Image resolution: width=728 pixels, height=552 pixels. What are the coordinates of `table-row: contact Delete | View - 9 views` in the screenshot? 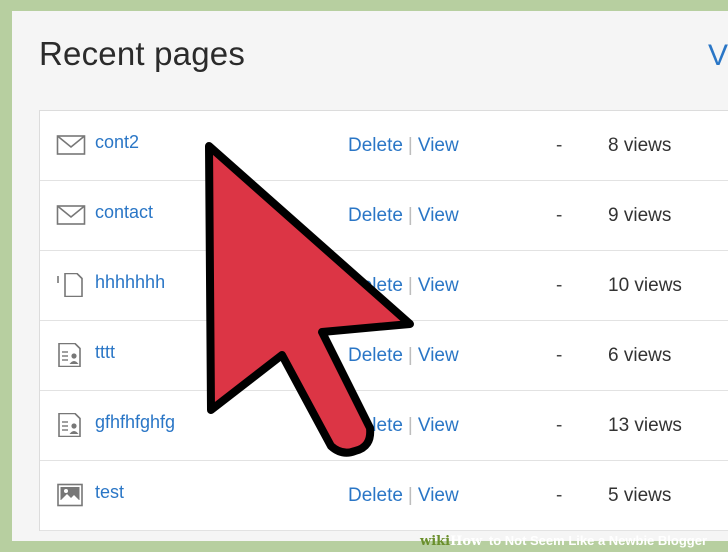 It's located at (384, 216).